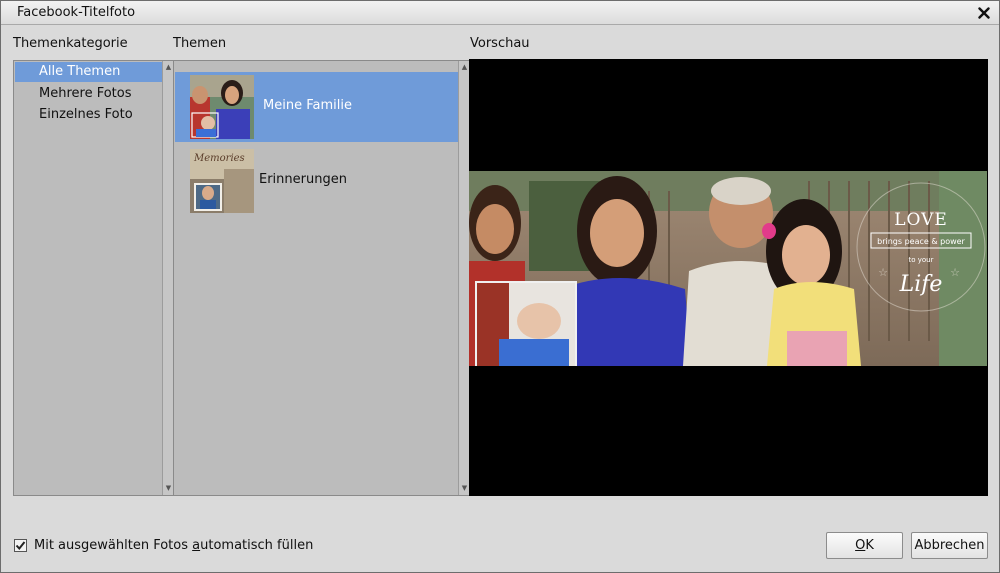 This screenshot has height=573, width=1000. I want to click on overlay-line2: to your, so click(921, 260).